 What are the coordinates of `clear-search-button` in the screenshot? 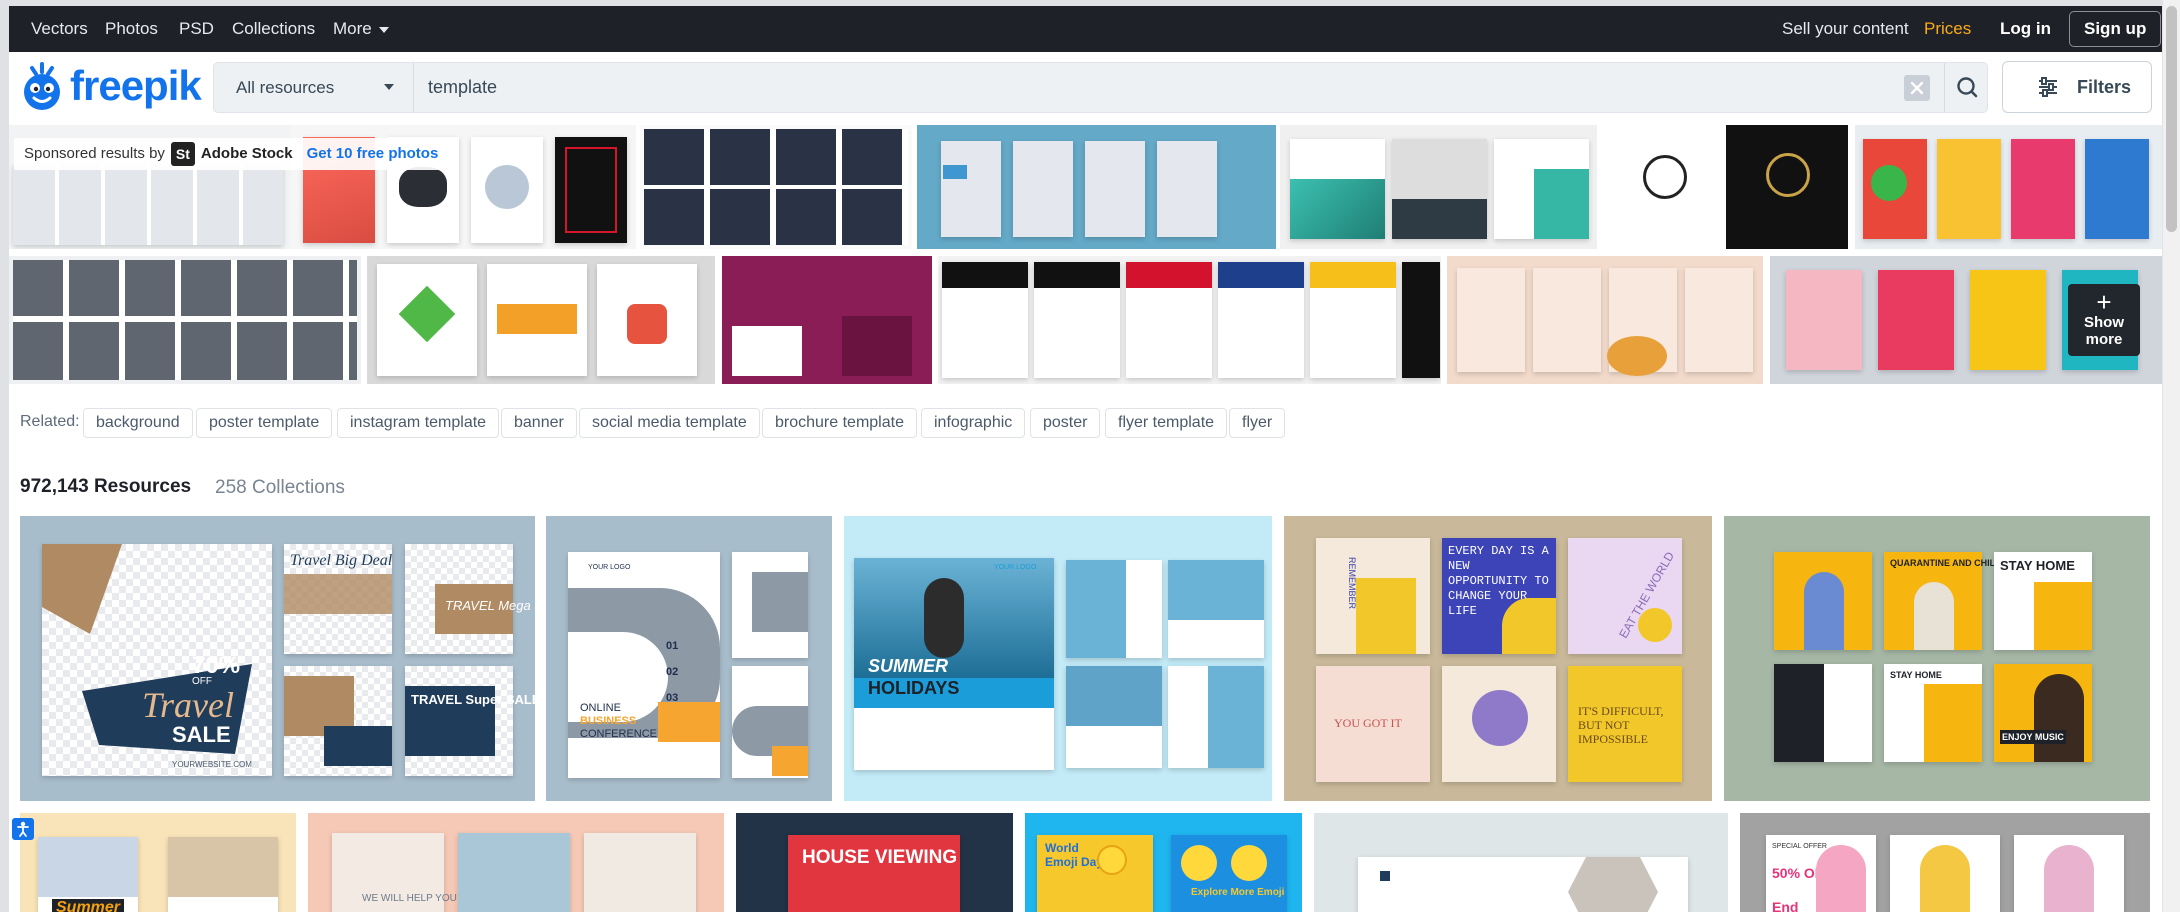 It's located at (1917, 88).